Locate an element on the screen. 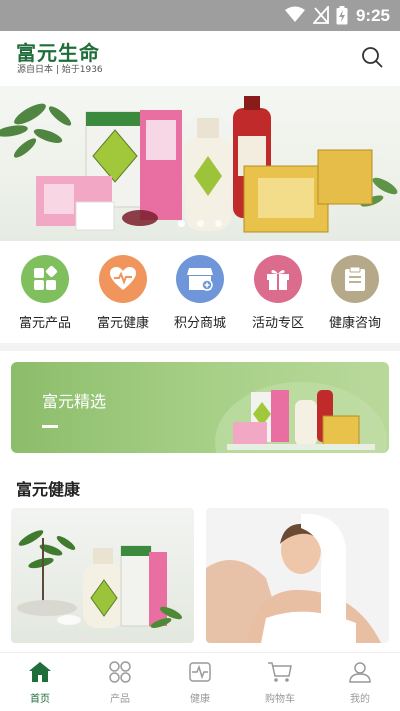  tab-label: 产品 is located at coordinates (120, 699).